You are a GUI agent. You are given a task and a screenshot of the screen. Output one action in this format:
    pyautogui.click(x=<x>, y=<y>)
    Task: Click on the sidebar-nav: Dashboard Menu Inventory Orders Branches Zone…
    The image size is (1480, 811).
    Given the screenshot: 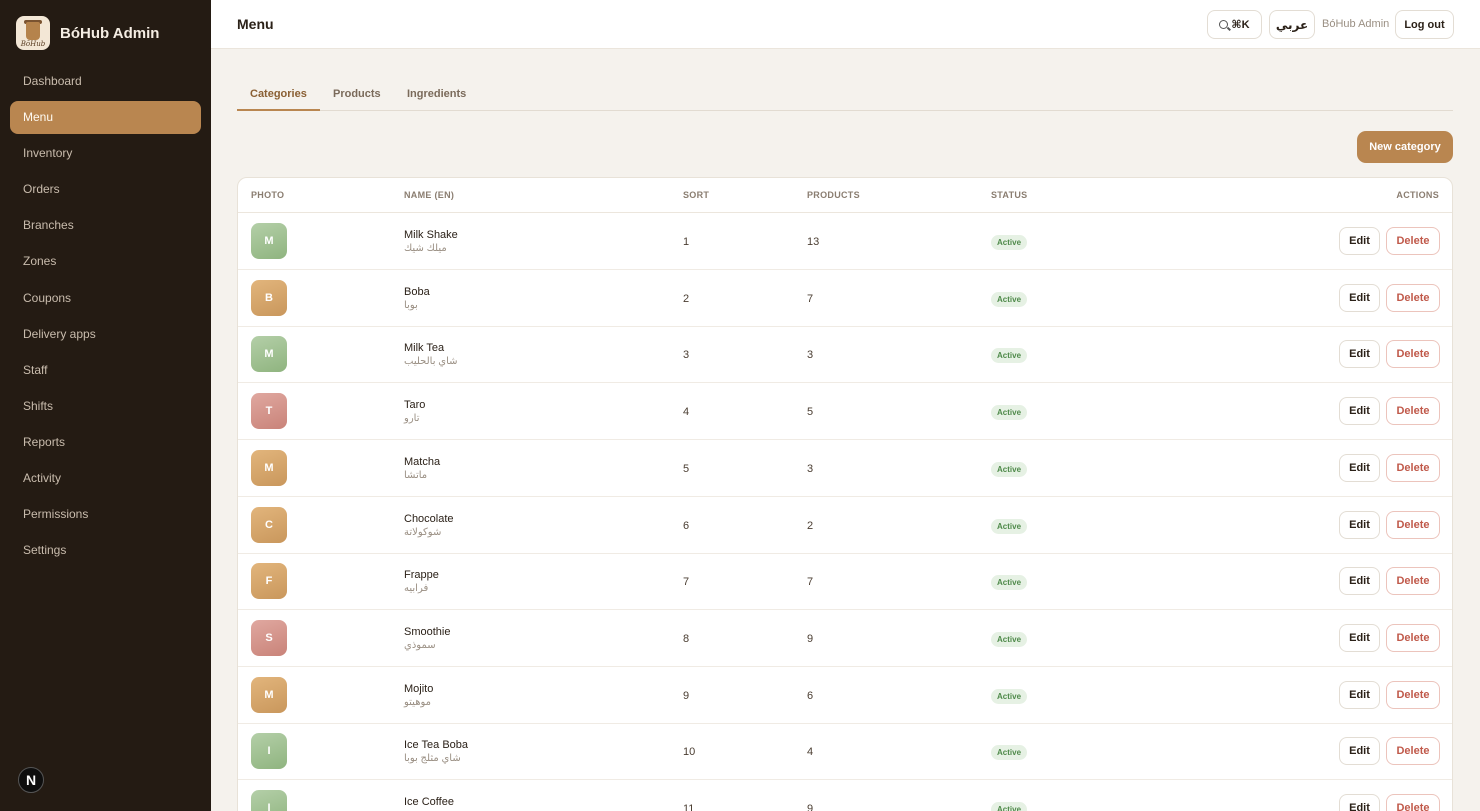 What is the action you would take?
    pyautogui.click(x=105, y=317)
    